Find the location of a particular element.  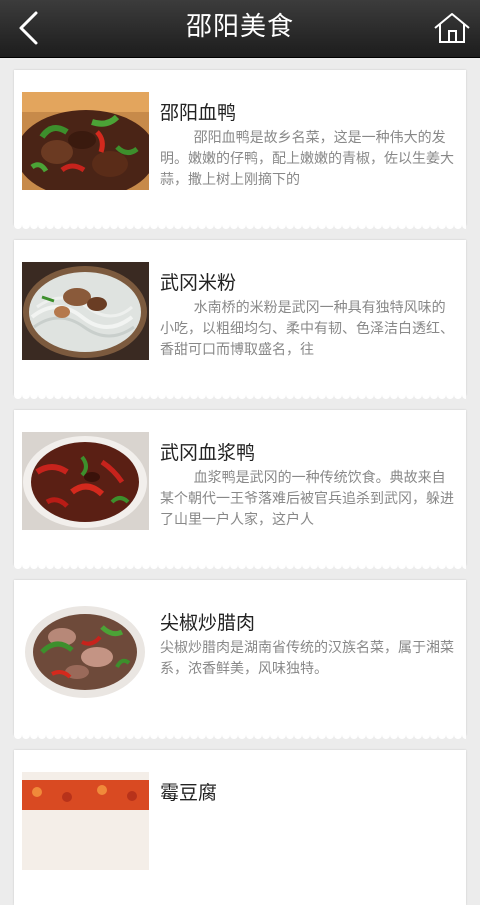

home-button is located at coordinates (452, 28).